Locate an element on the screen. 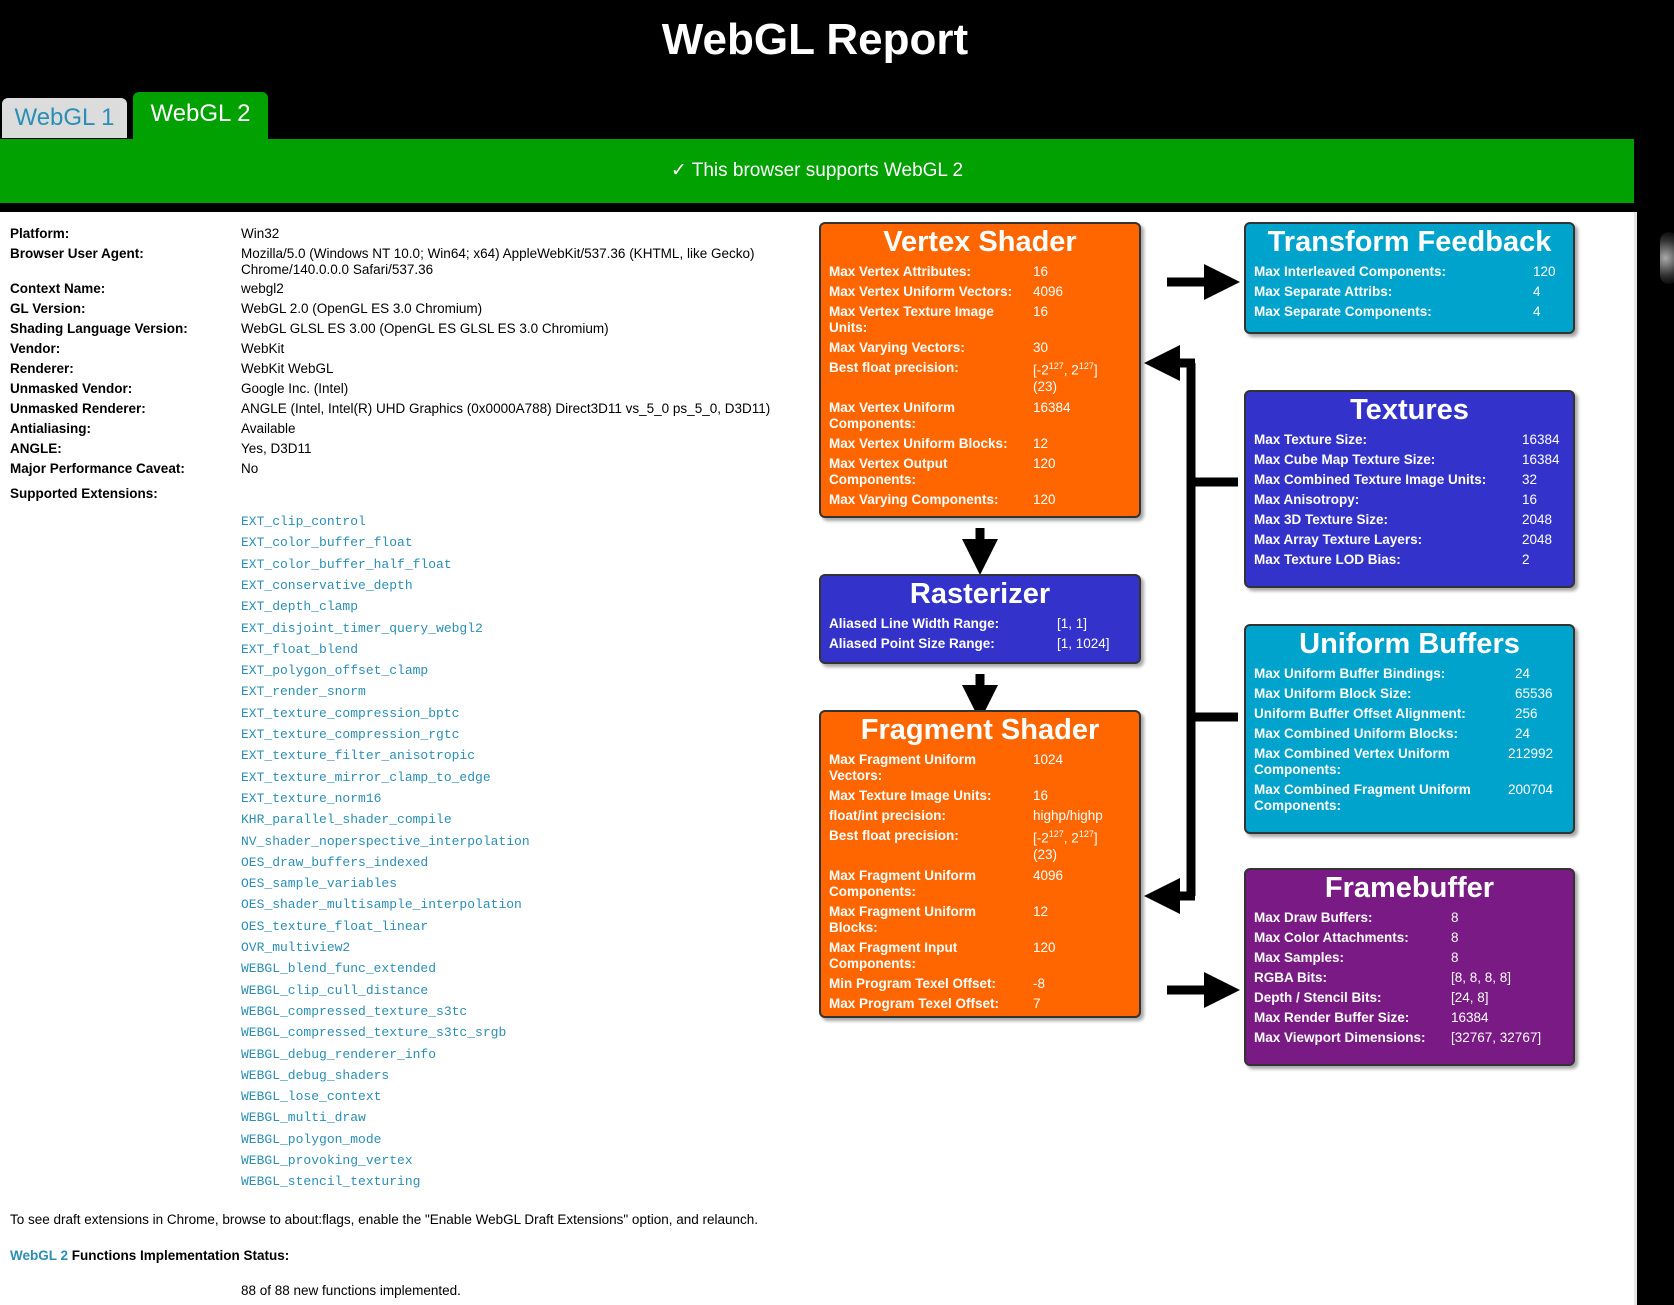 This screenshot has width=1674, height=1305. stat-label: Max Separate Attribs: is located at coordinates (1323, 291).